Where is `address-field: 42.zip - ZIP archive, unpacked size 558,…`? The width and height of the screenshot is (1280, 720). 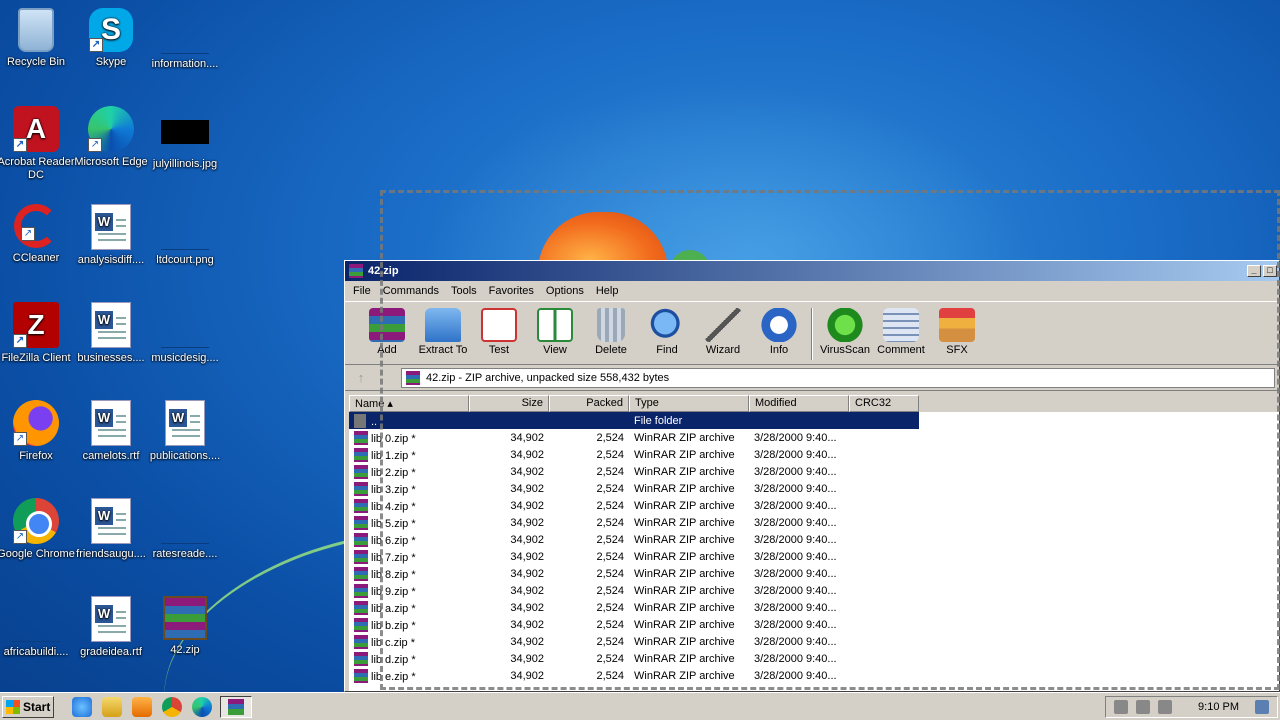 address-field: 42.zip - ZIP archive, unpacked size 558,… is located at coordinates (838, 377).